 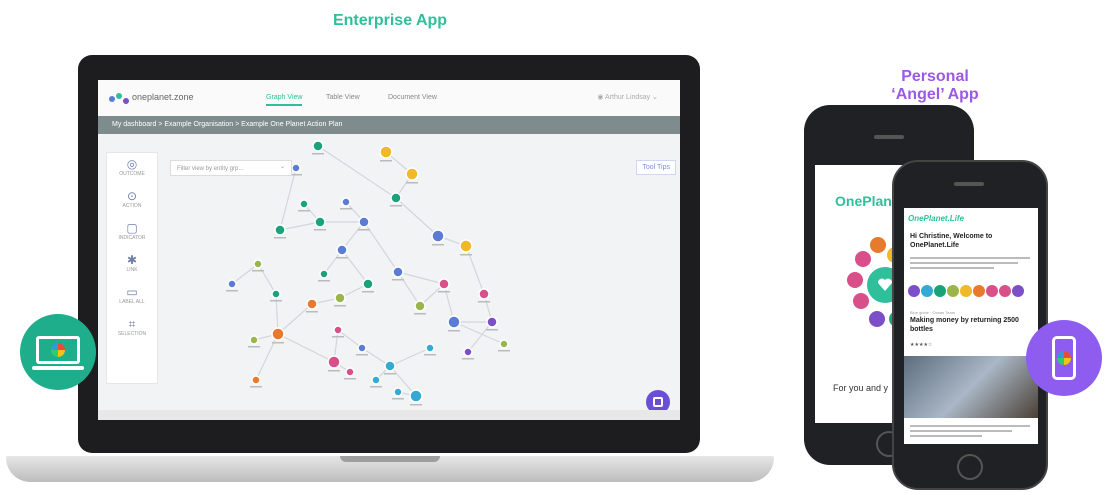 What do you see at coordinates (861, 388) in the screenshot?
I see `back-phone-tagline: For you and y` at bounding box center [861, 388].